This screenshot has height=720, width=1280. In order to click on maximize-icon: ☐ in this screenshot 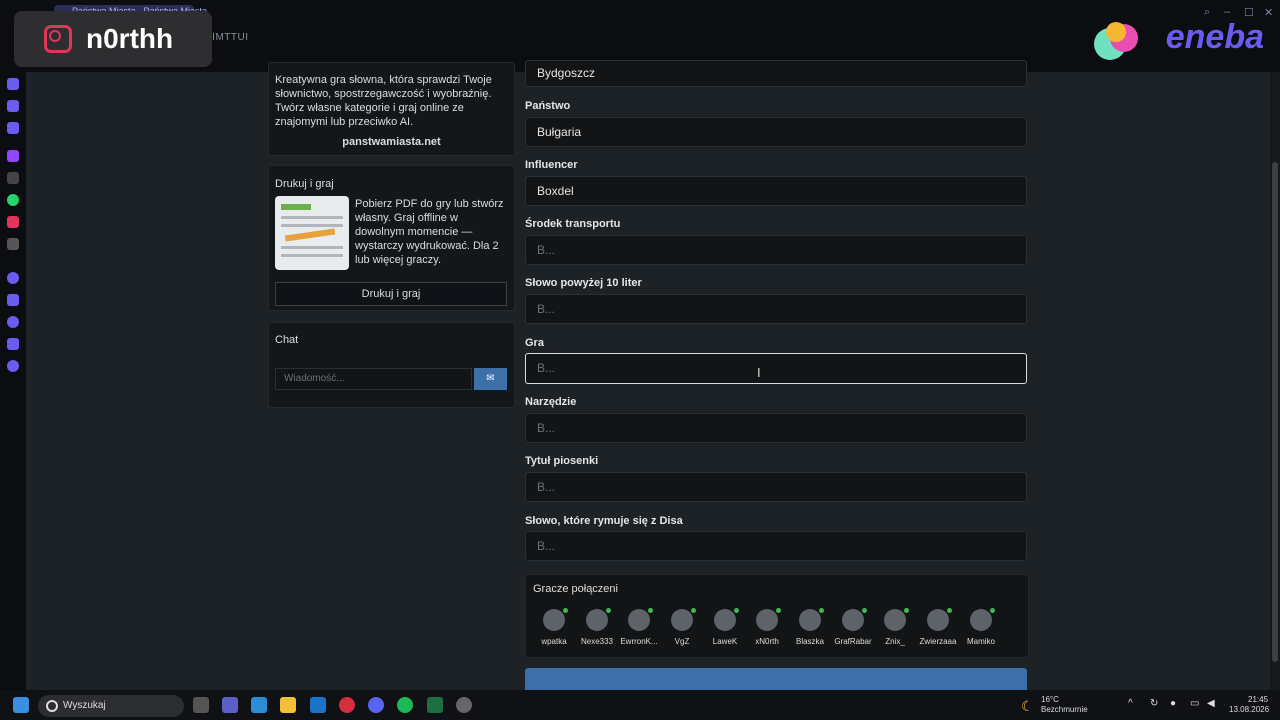, I will do `click(1250, 12)`.